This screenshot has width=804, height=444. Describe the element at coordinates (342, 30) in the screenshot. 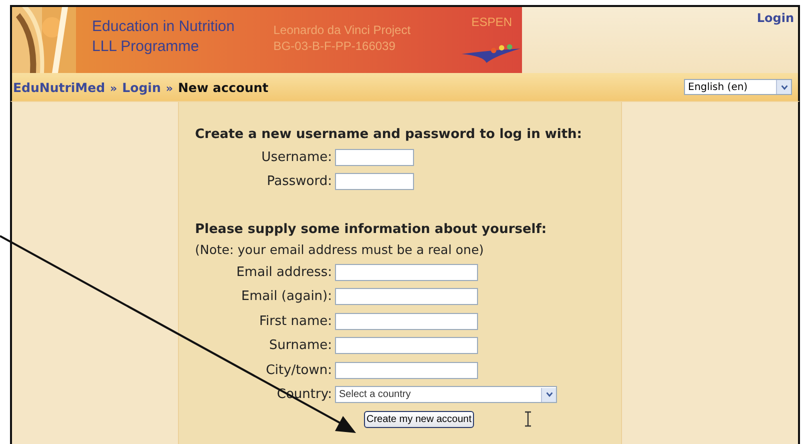

I see `project-label: Leonardo da Vinci Project` at that location.